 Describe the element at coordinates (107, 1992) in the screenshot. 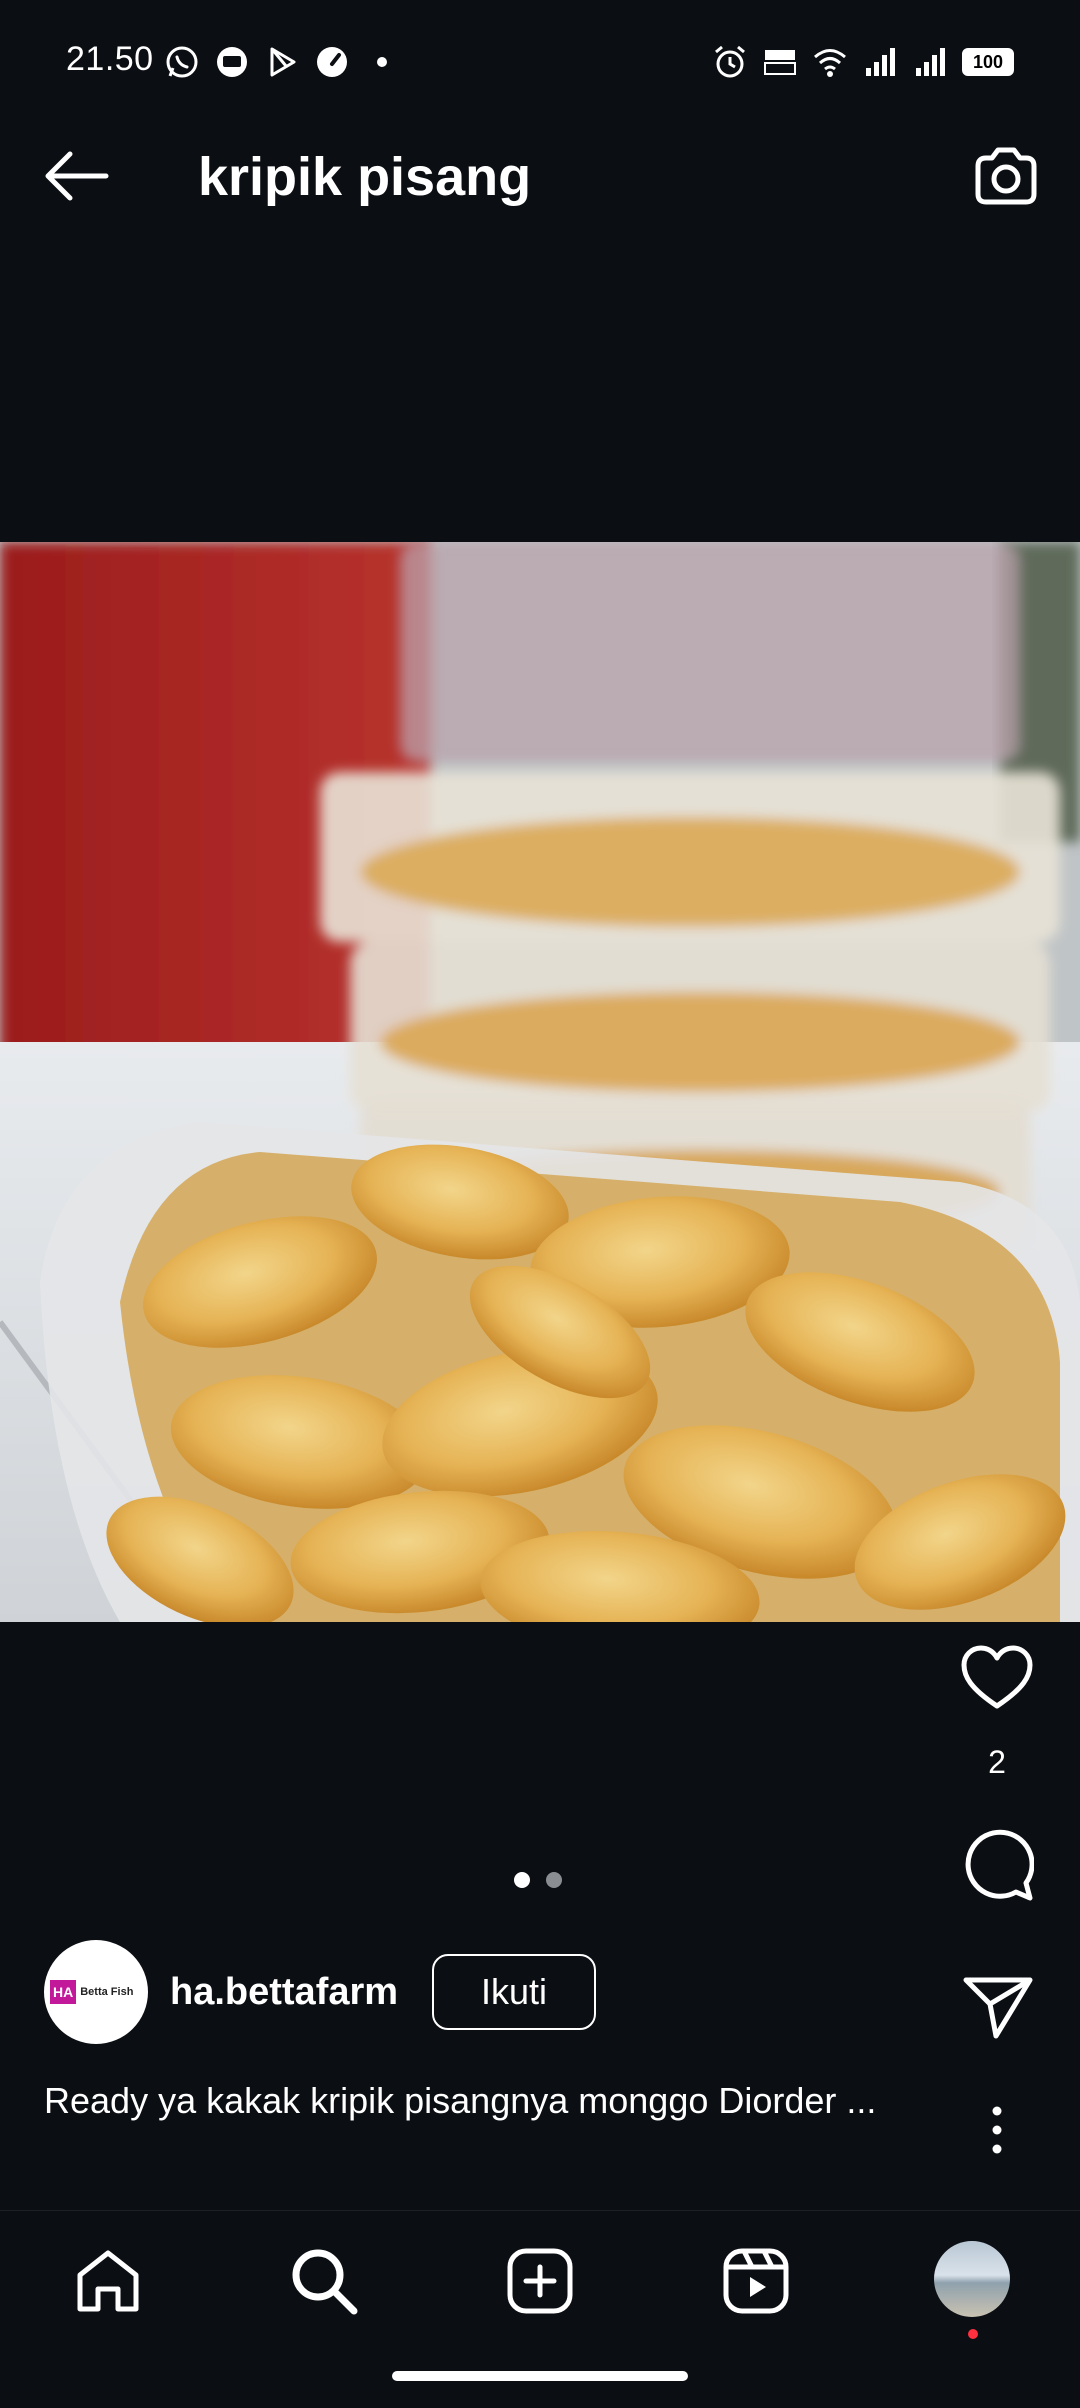

I see `avatar-logo-text: Betta Fish` at that location.